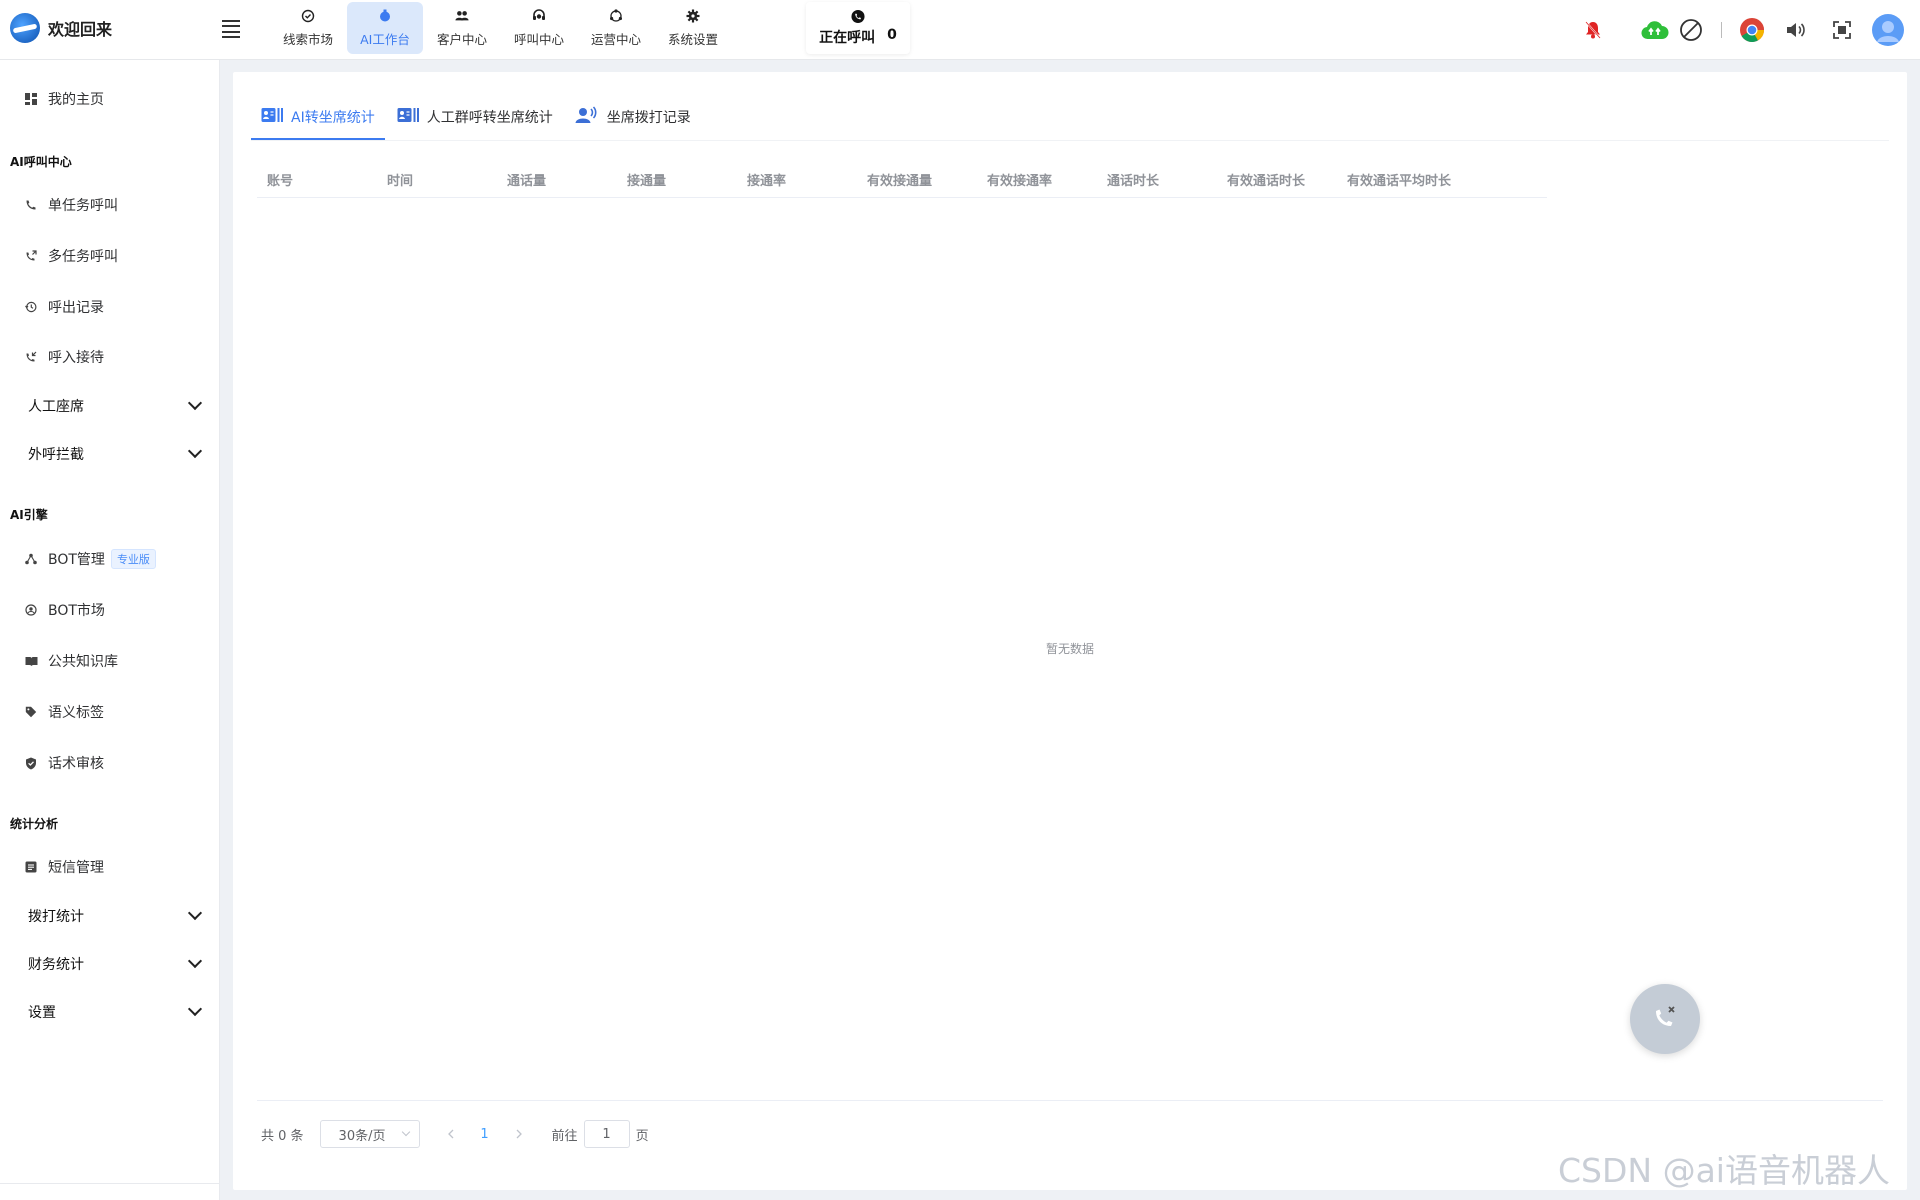 Image resolution: width=1920 pixels, height=1200 pixels. I want to click on chrome-icon, so click(1752, 30).